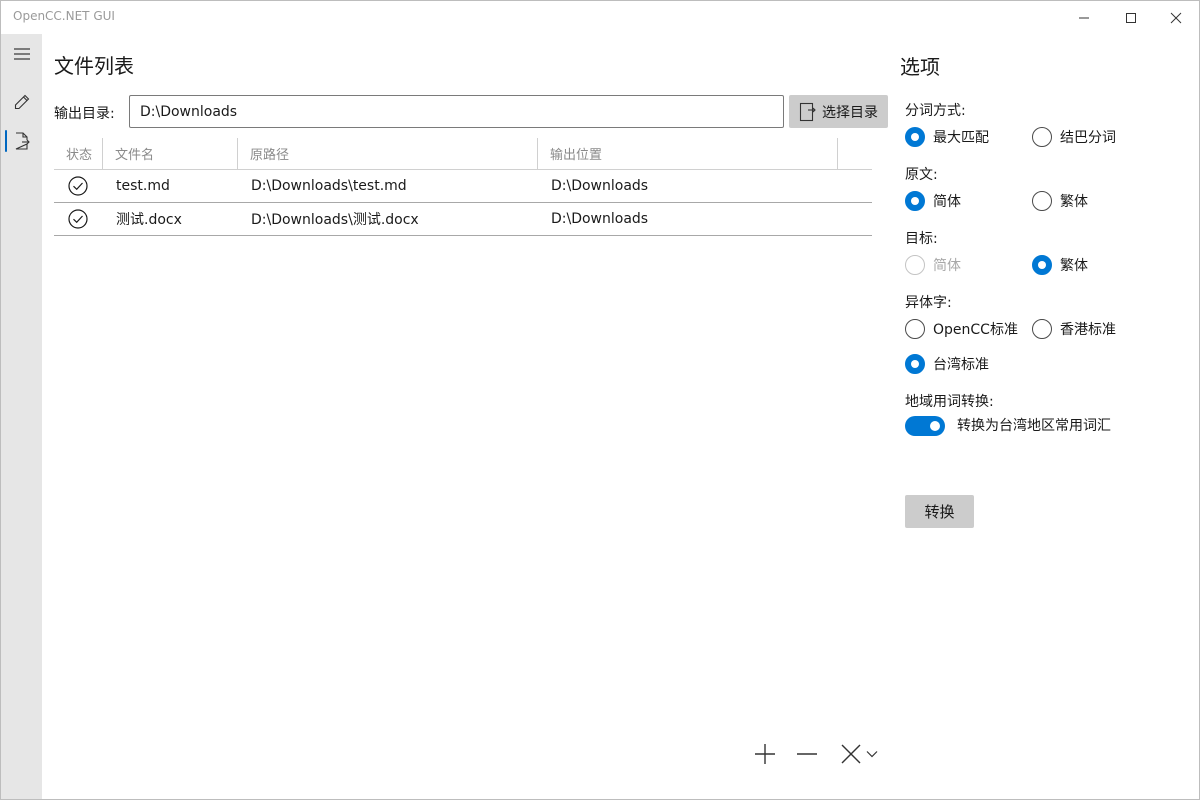 The image size is (1200, 800). I want to click on minimize-icon, so click(1084, 17).